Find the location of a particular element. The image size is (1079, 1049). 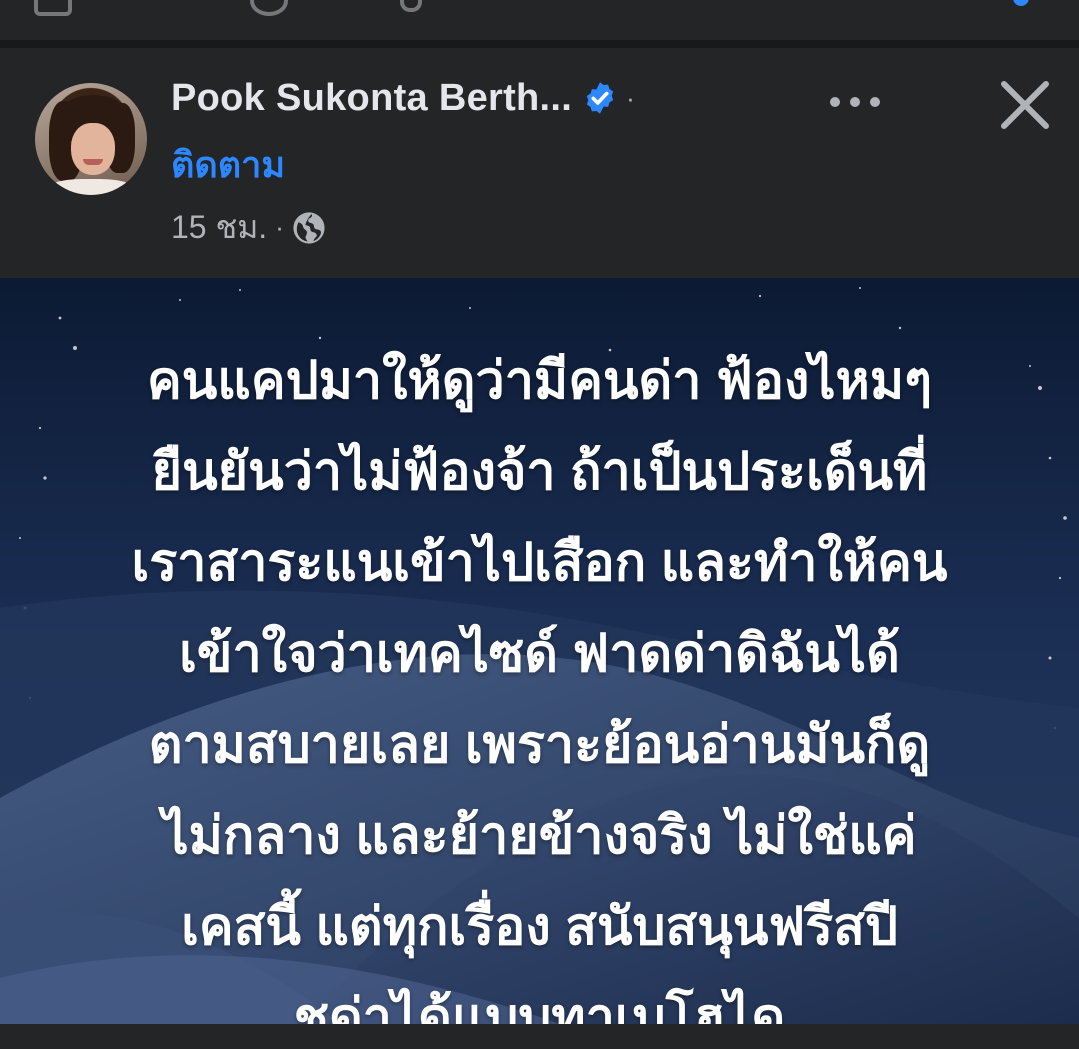

author-avatar is located at coordinates (91, 139).